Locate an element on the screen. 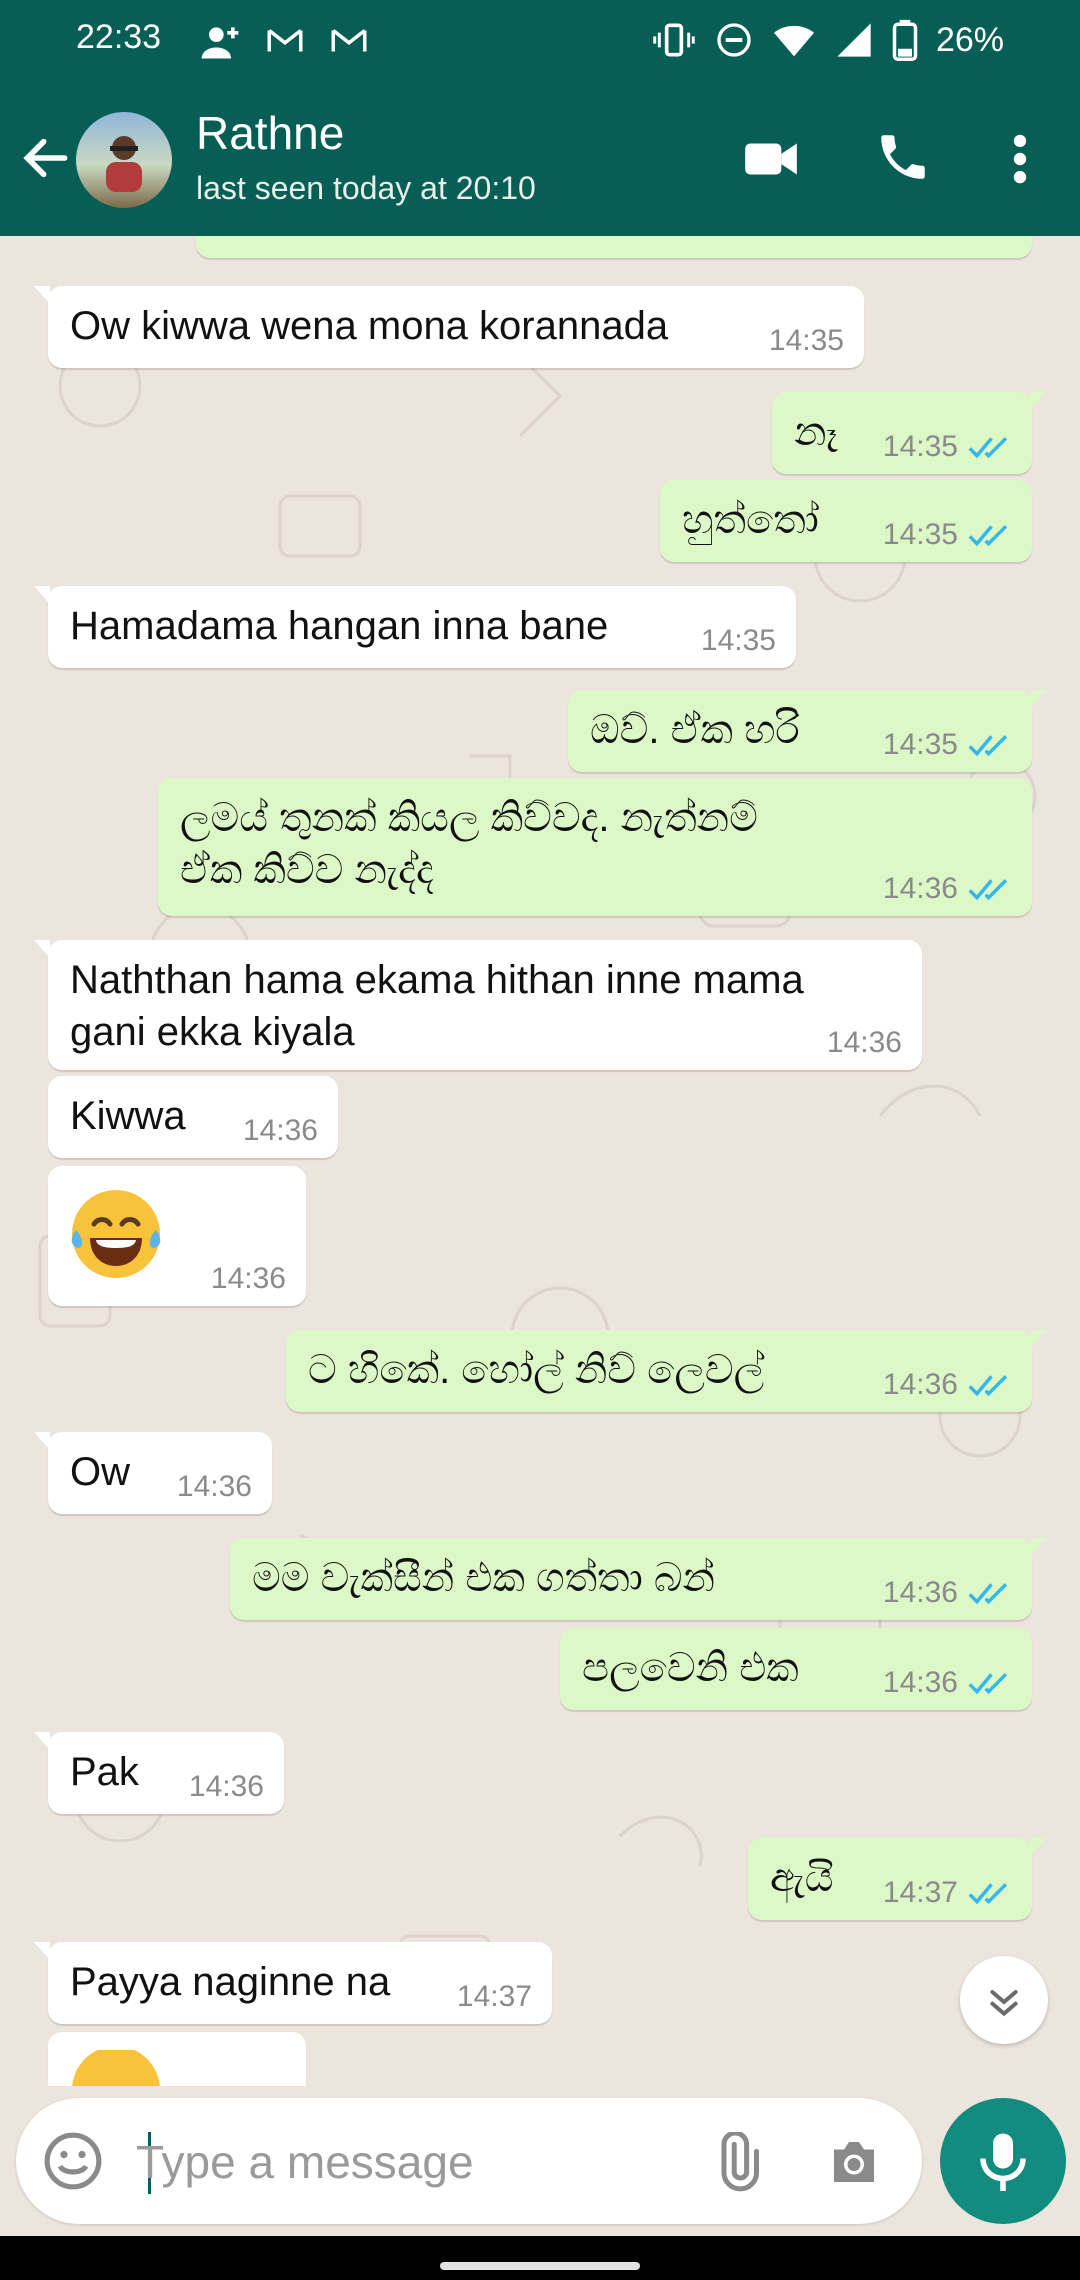 Image resolution: width=1080 pixels, height=2280 pixels. more-options-icon is located at coordinates (1020, 159).